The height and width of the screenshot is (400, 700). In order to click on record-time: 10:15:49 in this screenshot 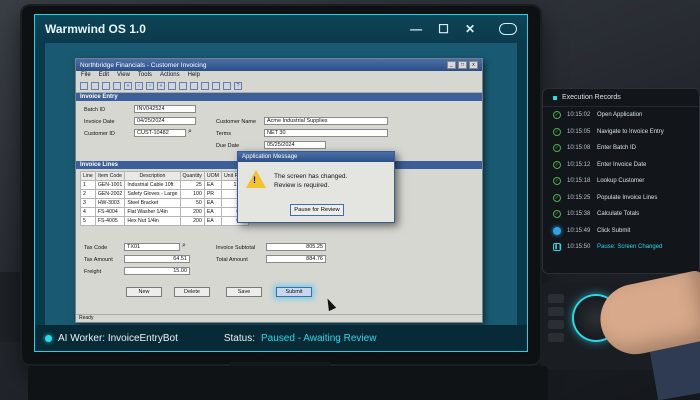, I will do `click(579, 230)`.